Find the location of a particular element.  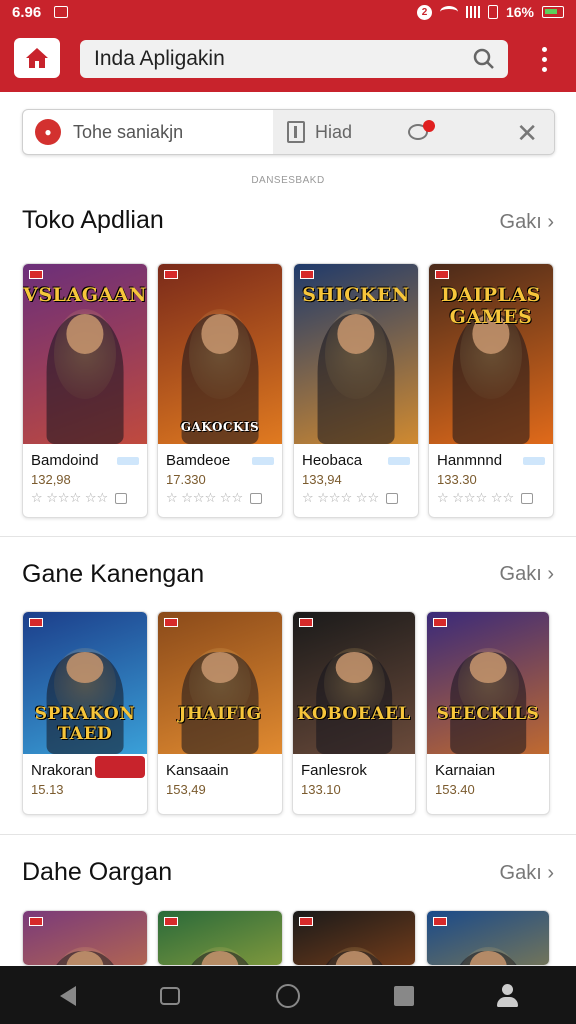

app-card: SEECKILS Karnaian 153.40 is located at coordinates (488, 713).